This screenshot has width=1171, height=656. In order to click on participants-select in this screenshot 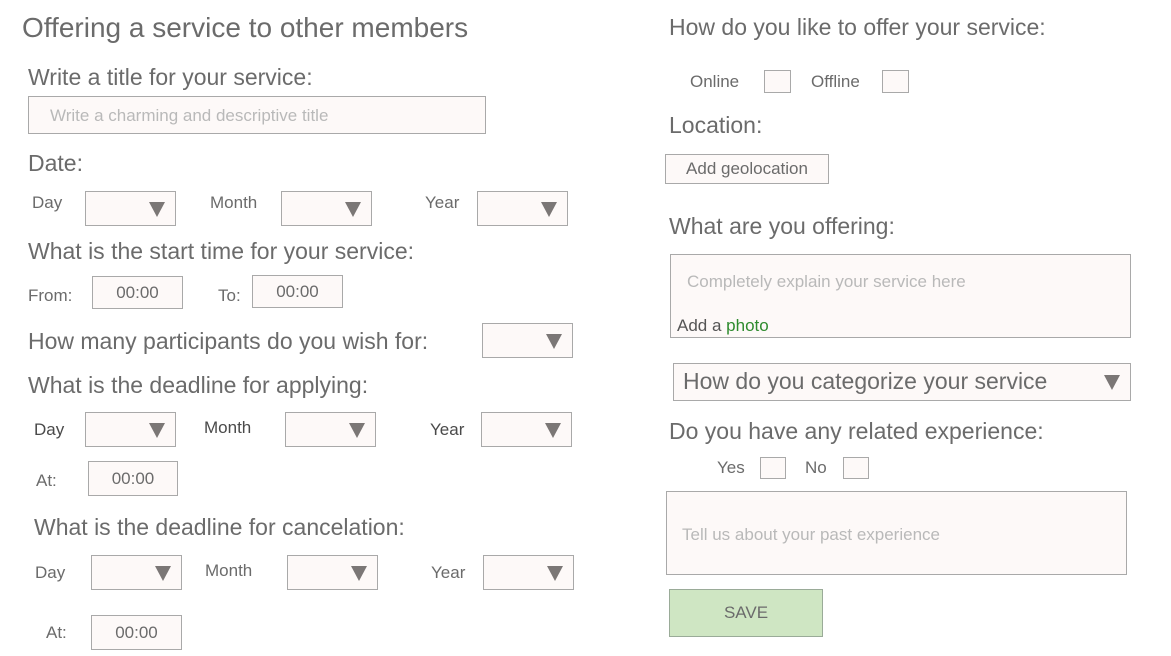, I will do `click(527, 340)`.